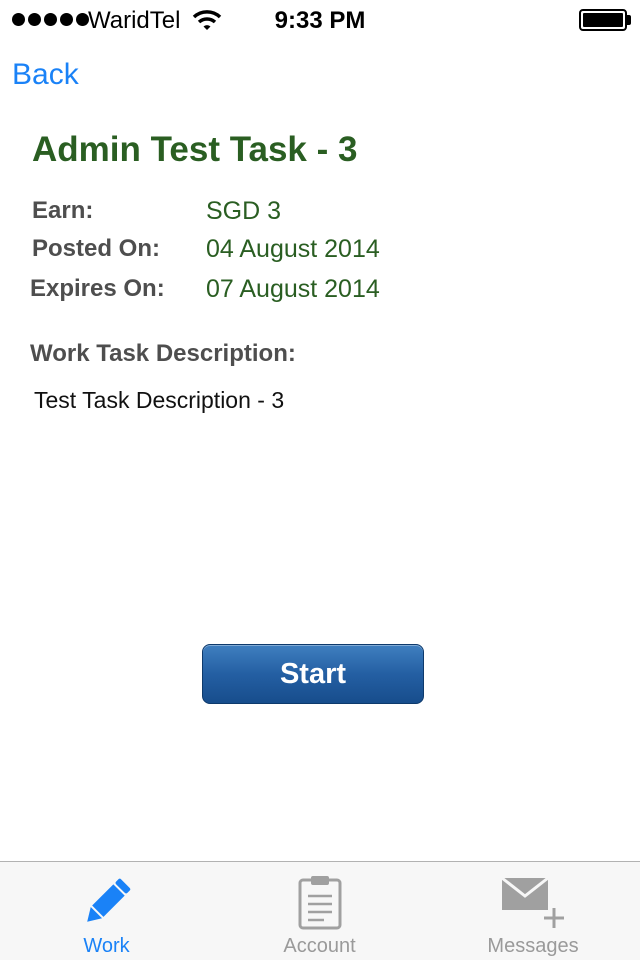 Image resolution: width=640 pixels, height=960 pixels. What do you see at coordinates (97, 288) in the screenshot?
I see `expires-on-label: Expires On:` at bounding box center [97, 288].